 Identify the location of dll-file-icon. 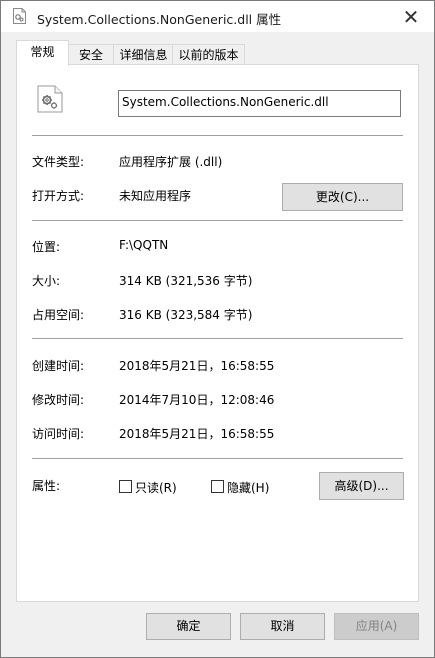
(19, 16).